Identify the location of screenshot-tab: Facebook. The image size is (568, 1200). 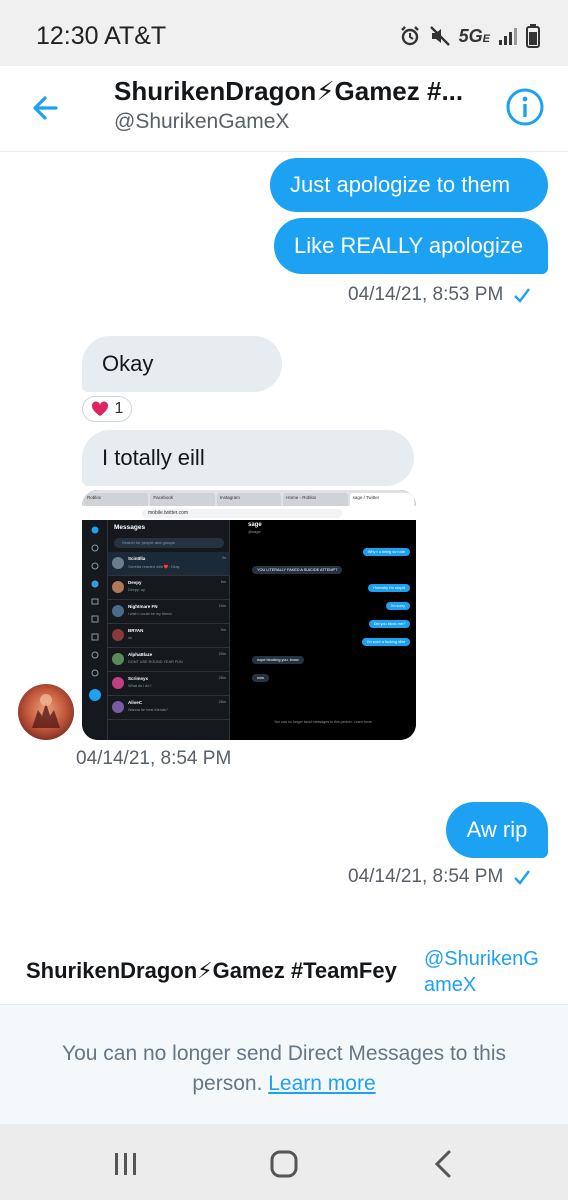
(182, 499).